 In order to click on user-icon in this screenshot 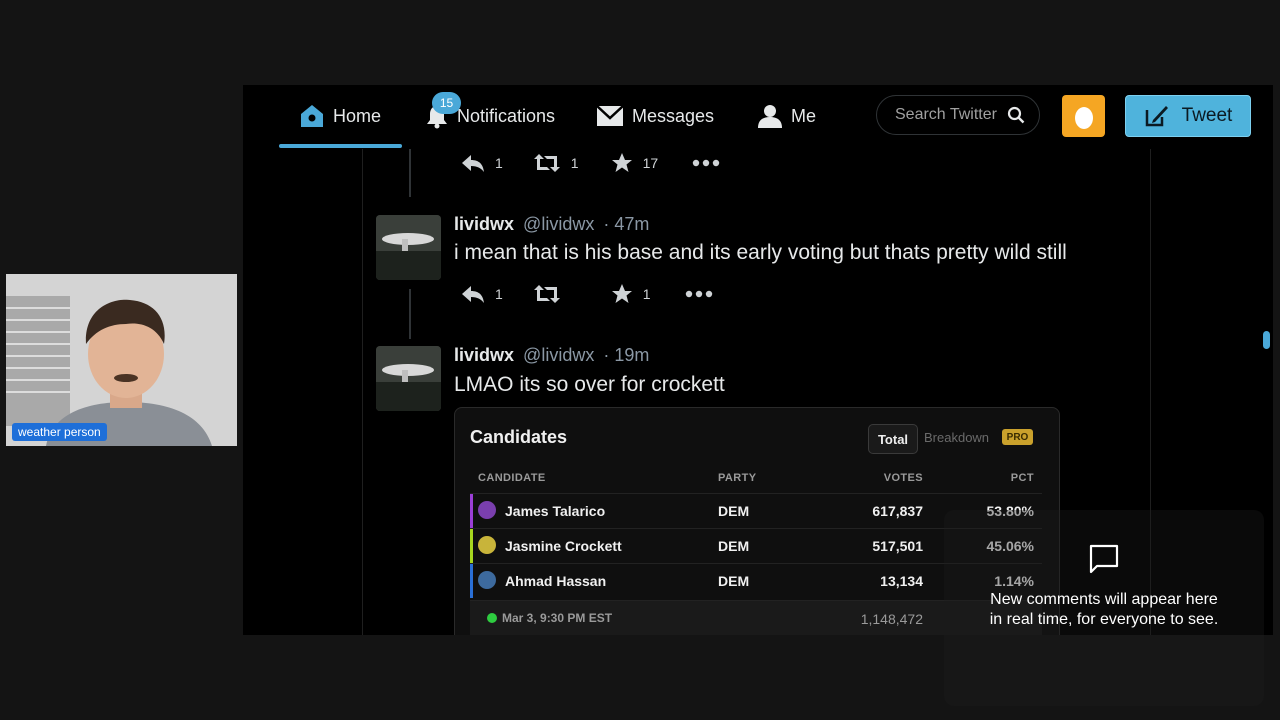, I will do `click(770, 116)`.